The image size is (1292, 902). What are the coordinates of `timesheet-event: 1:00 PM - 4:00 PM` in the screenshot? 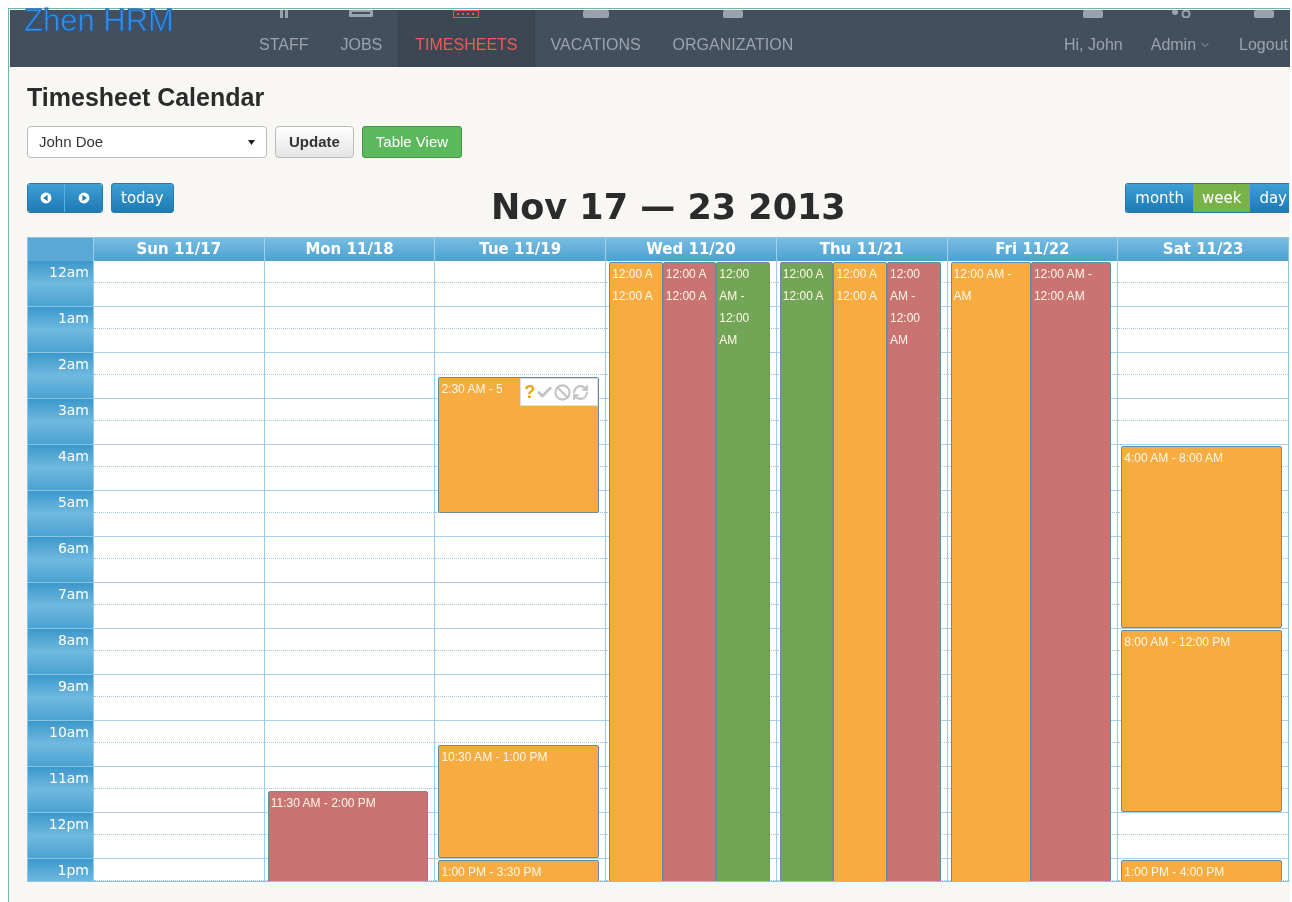 It's located at (1201, 870).